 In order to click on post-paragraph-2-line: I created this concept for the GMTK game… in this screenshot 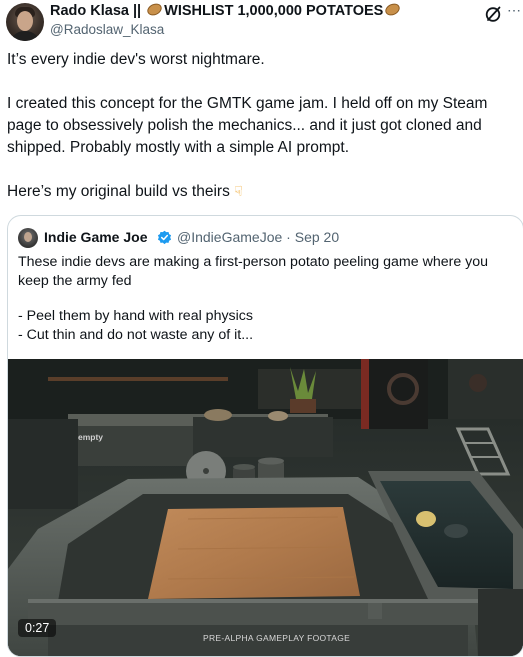, I will do `click(247, 103)`.